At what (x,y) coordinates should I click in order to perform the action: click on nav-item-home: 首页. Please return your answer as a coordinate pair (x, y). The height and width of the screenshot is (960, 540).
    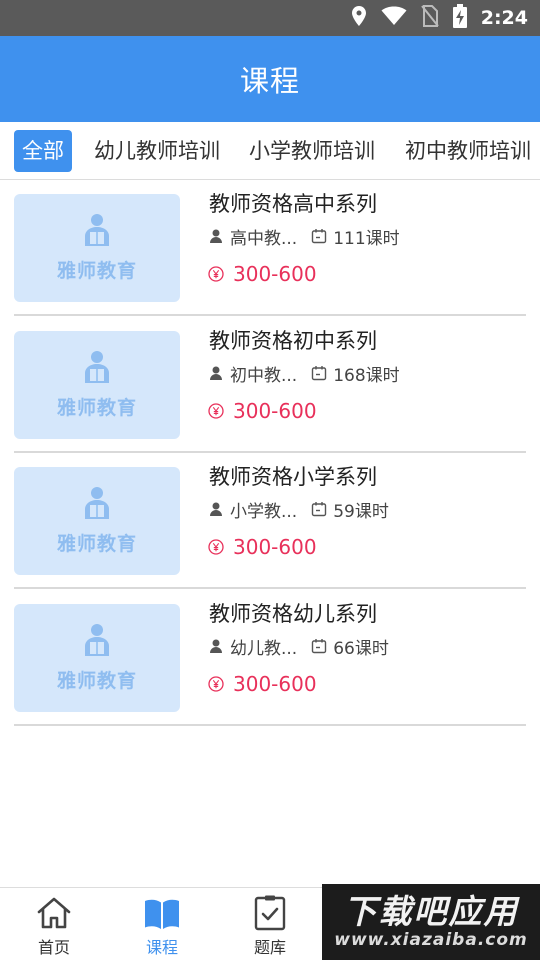
    Looking at the image, I should click on (54, 924).